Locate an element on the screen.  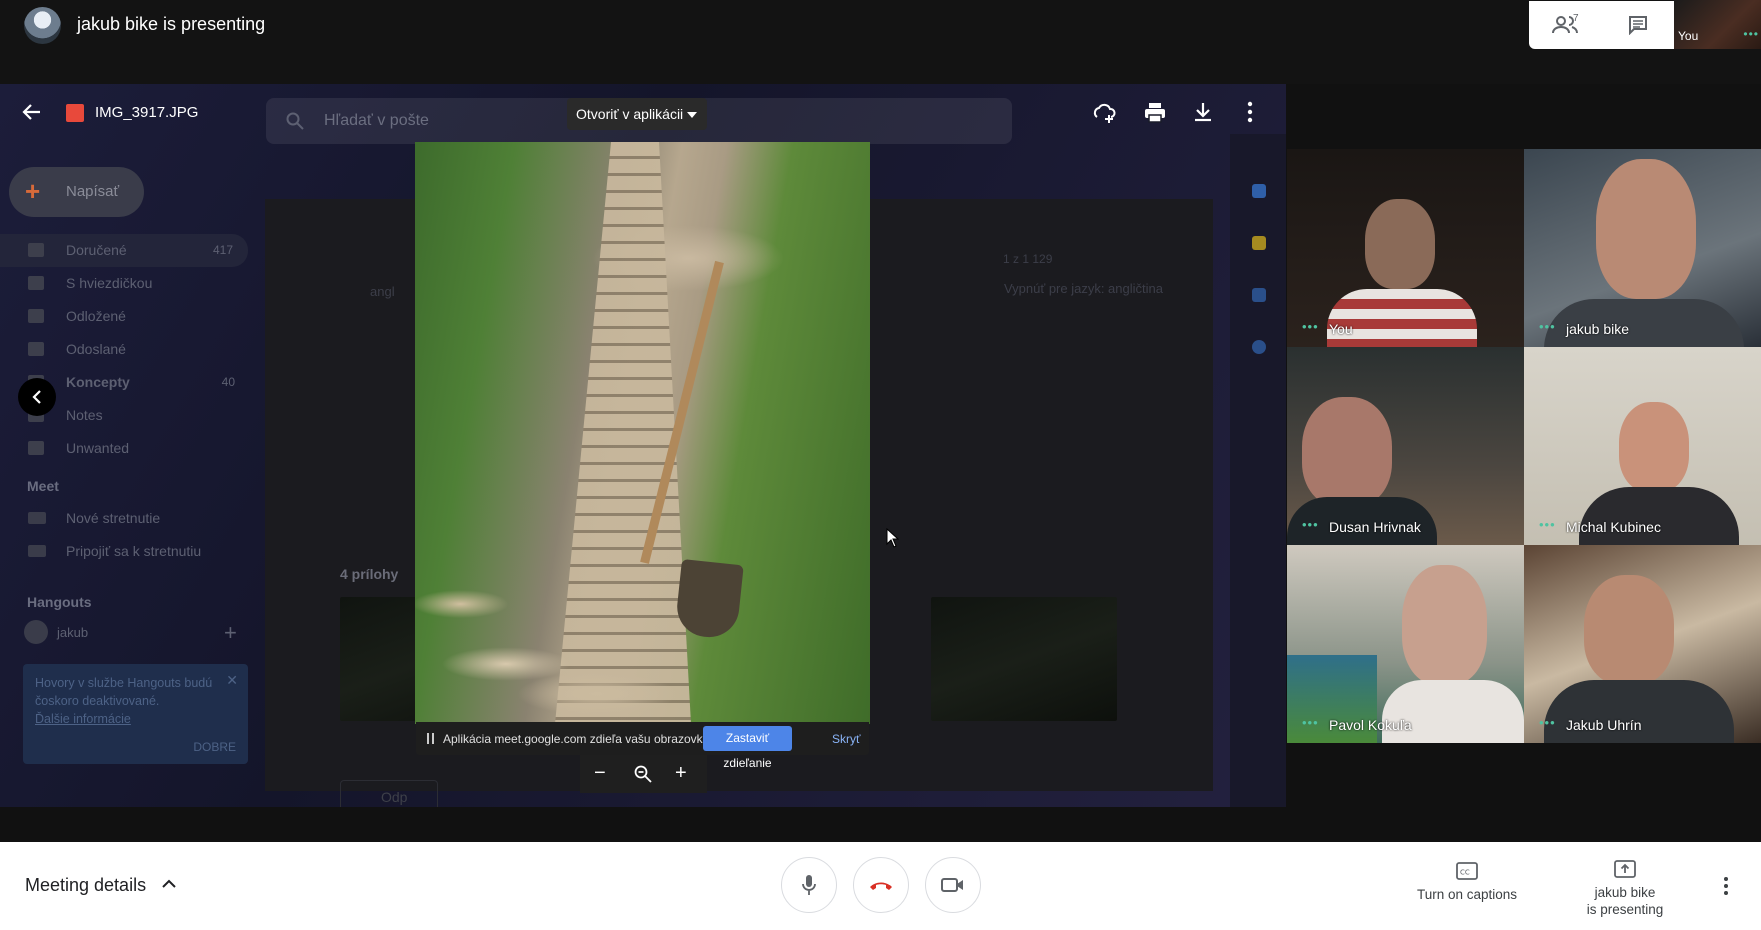
end-call-button is located at coordinates (881, 885).